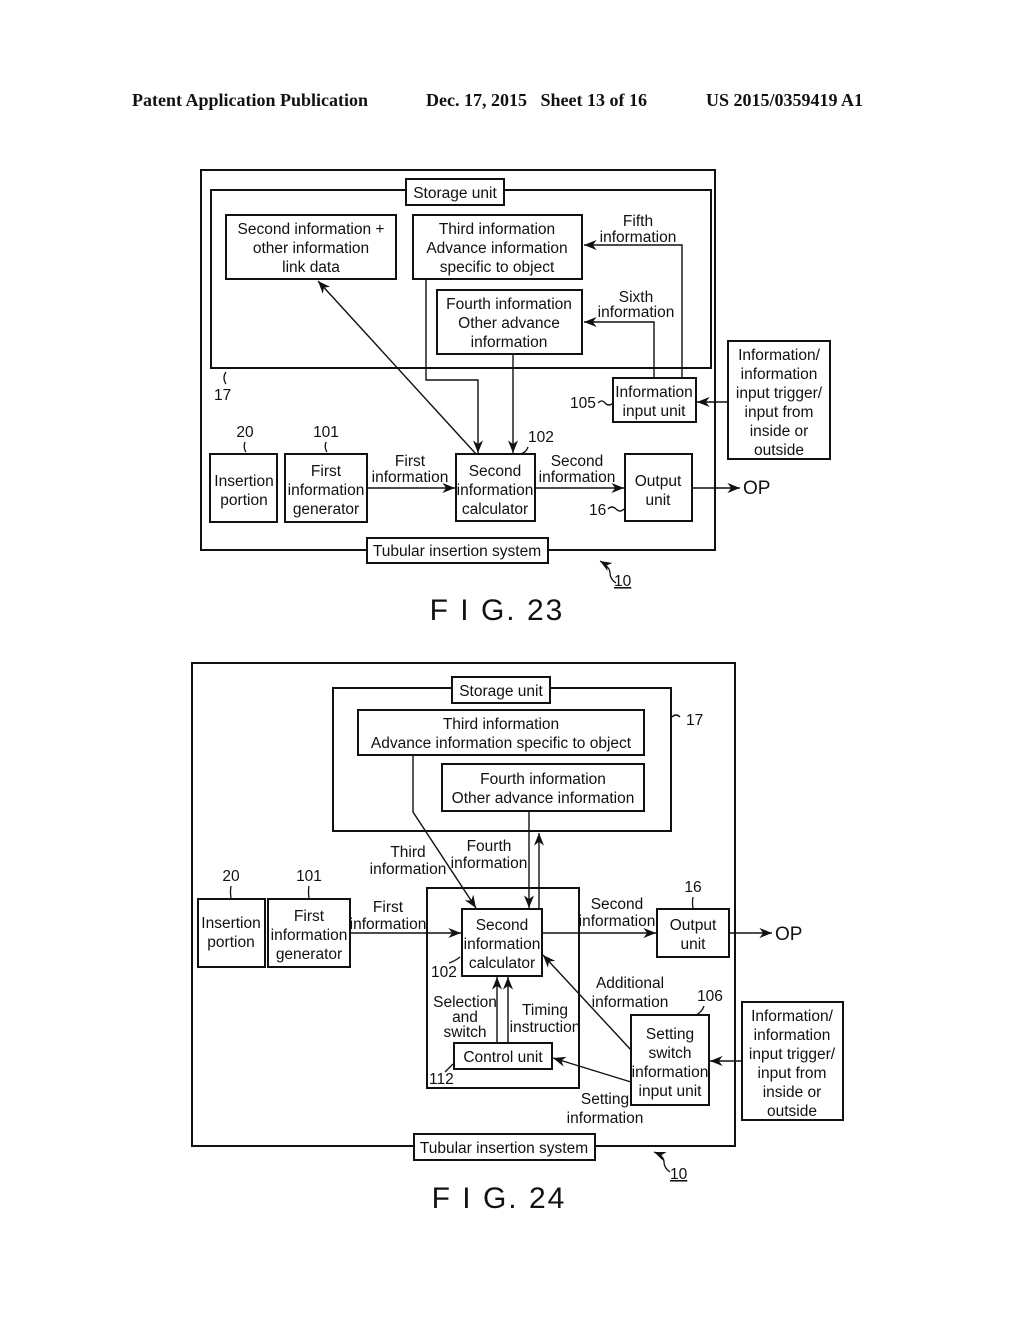  Describe the element at coordinates (497, 610) in the screenshot. I see `figure-23-caption: F I G. 23` at that location.